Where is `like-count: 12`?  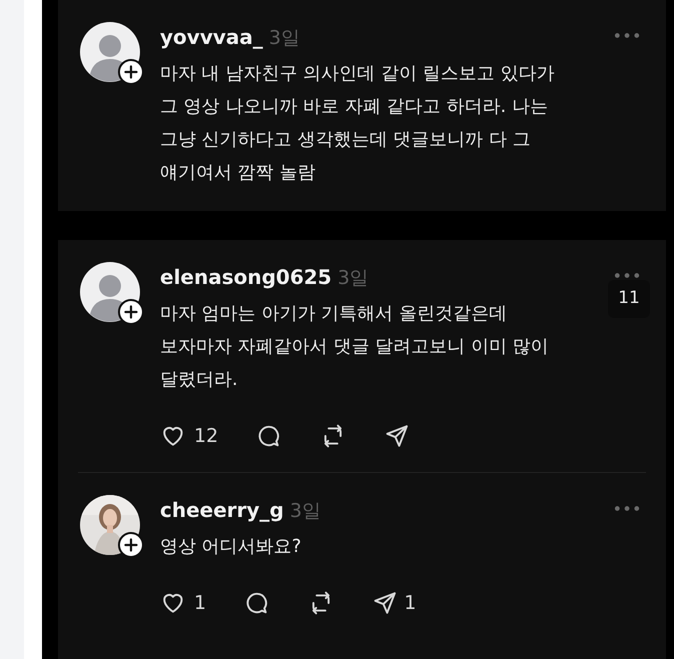
like-count: 12 is located at coordinates (206, 436).